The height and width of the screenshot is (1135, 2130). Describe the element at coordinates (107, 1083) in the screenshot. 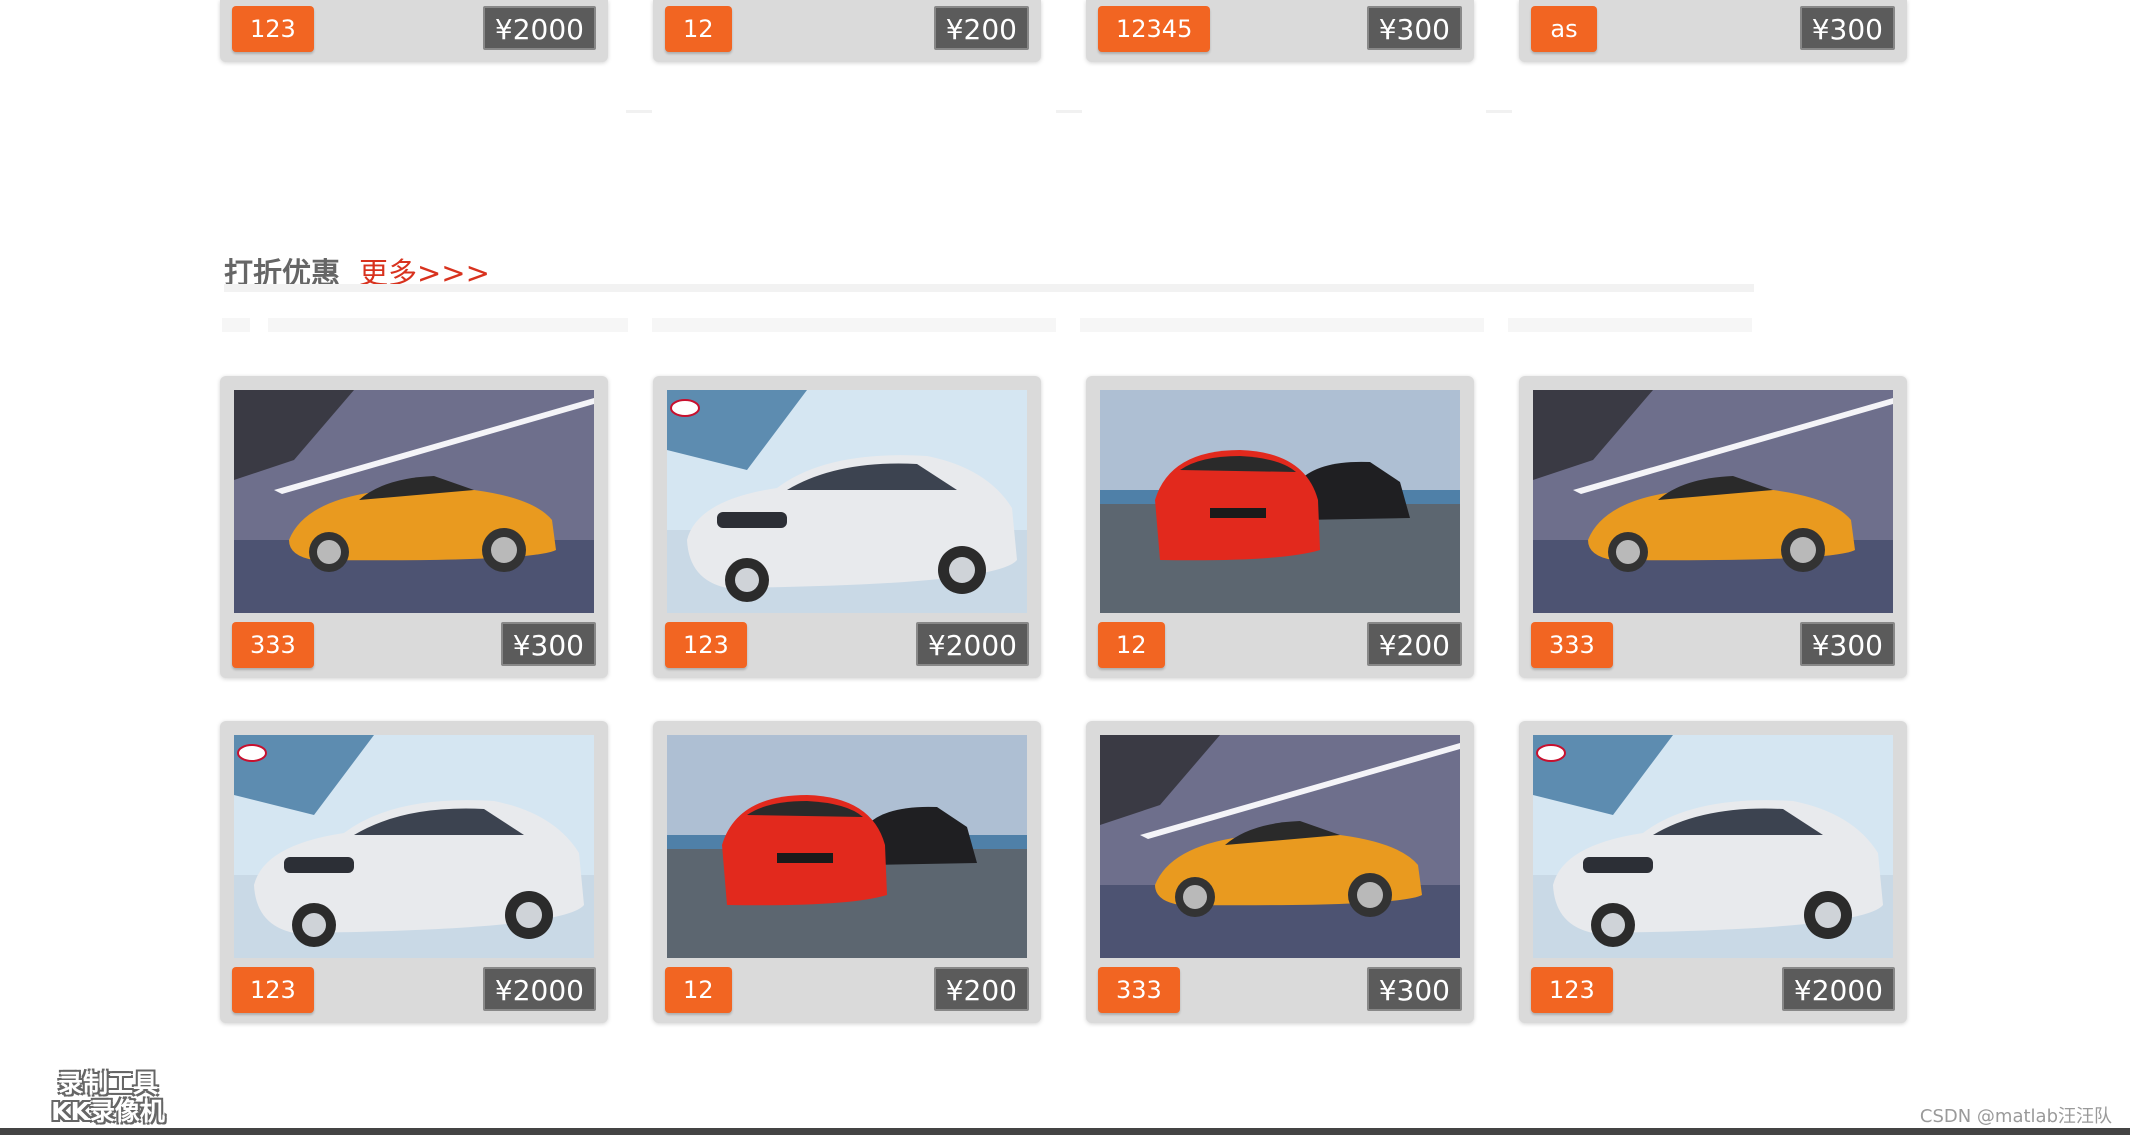

I see `watermark-line: 录制工具` at that location.